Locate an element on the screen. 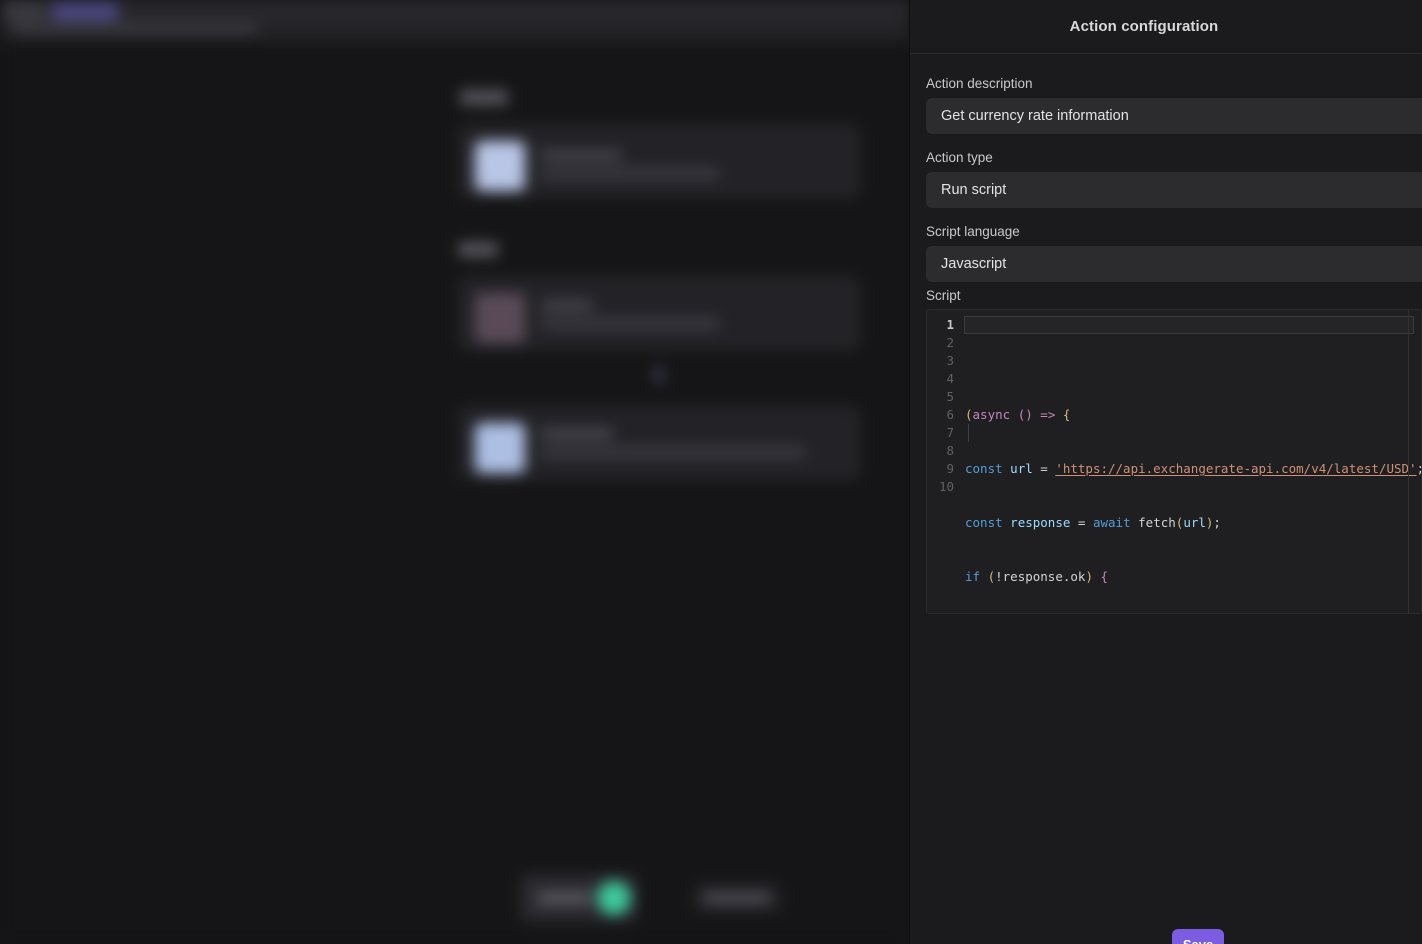 The width and height of the screenshot is (1422, 944). action-description-label: Action description is located at coordinates (979, 83).